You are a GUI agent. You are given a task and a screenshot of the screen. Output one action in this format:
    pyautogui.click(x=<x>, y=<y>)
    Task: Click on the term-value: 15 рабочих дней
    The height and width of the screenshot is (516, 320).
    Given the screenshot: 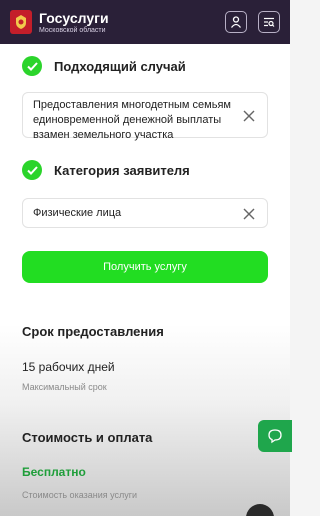 What is the action you would take?
    pyautogui.click(x=68, y=367)
    